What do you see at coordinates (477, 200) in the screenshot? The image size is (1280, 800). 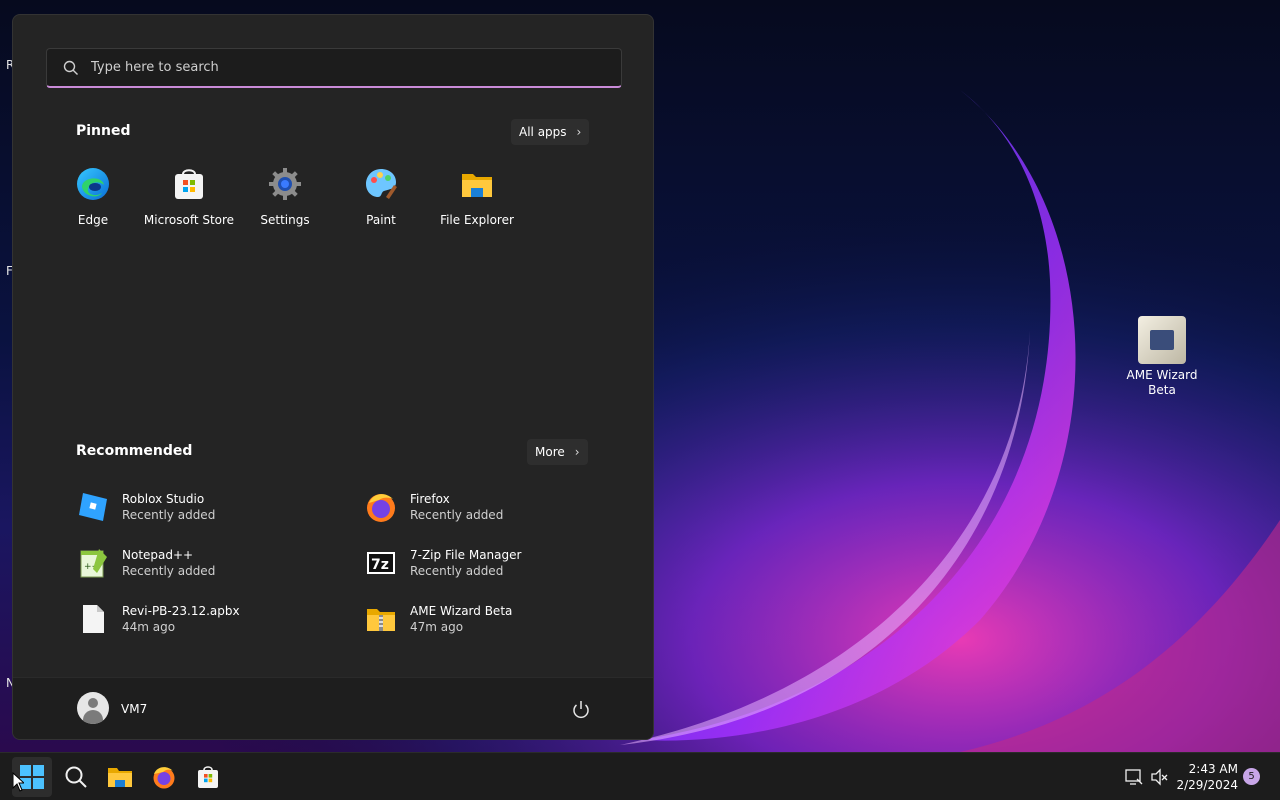 I see `pinned-app-file-explorer: File Explorer` at bounding box center [477, 200].